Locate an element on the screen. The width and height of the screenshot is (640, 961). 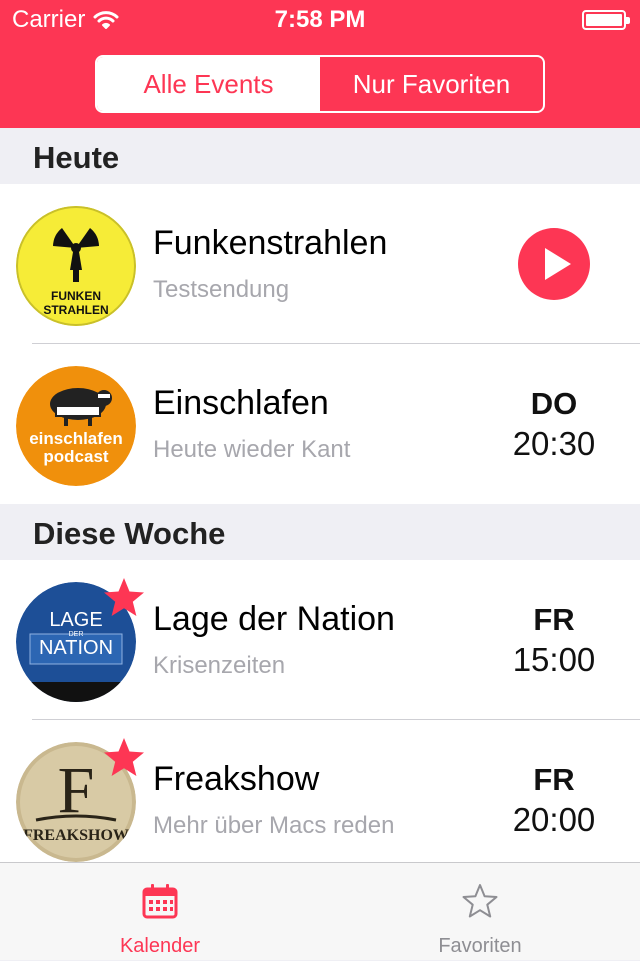
filter-segmented-control: Alle Events Nur Favoriten is located at coordinates (320, 84).